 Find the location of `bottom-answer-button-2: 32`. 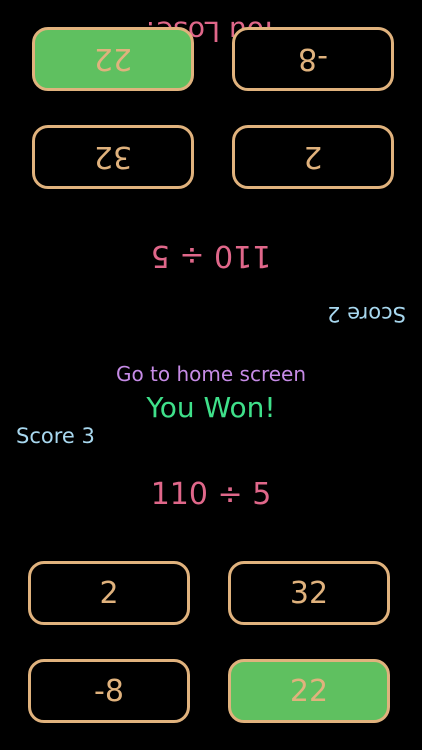

bottom-answer-button-2: 32 is located at coordinates (309, 593).